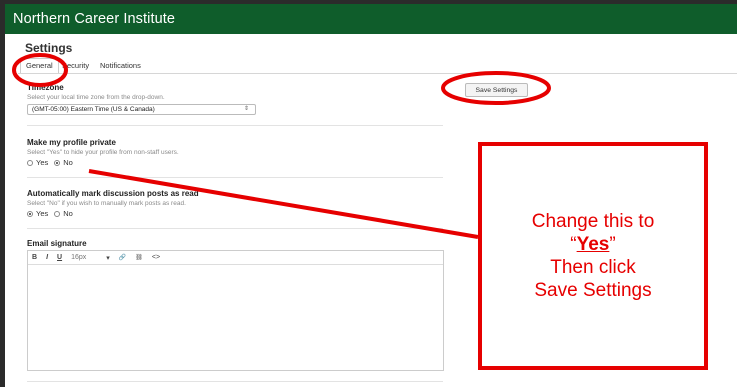  Describe the element at coordinates (593, 290) in the screenshot. I see `callout-line-4: Save Settings` at that location.